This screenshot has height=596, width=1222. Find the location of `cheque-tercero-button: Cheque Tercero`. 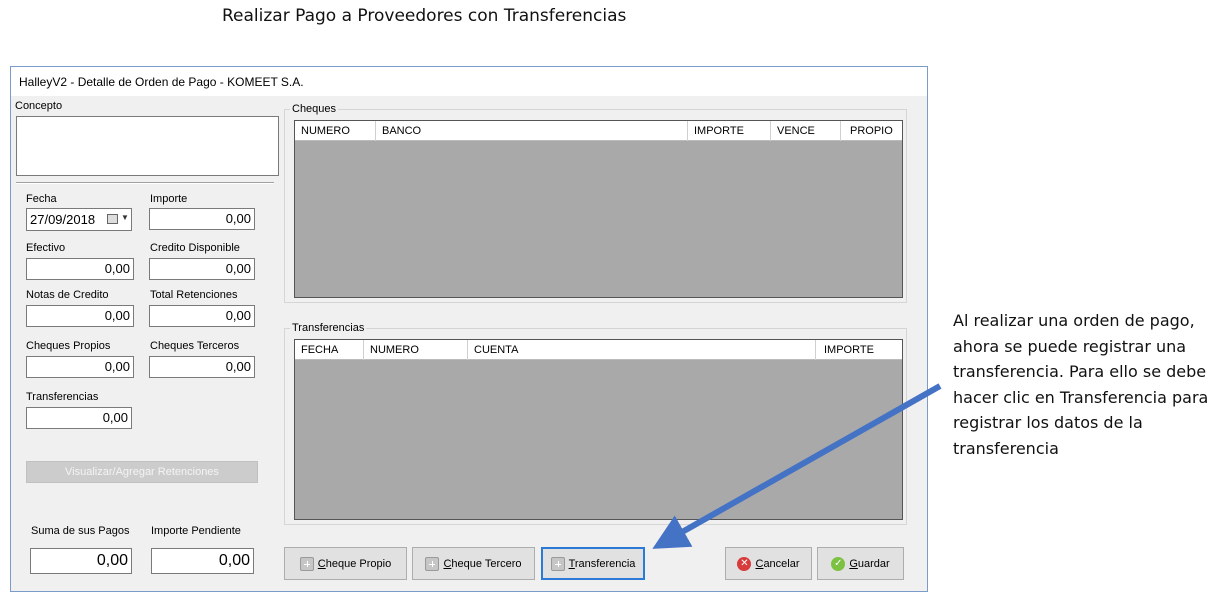

cheque-tercero-button: Cheque Tercero is located at coordinates (473, 563).